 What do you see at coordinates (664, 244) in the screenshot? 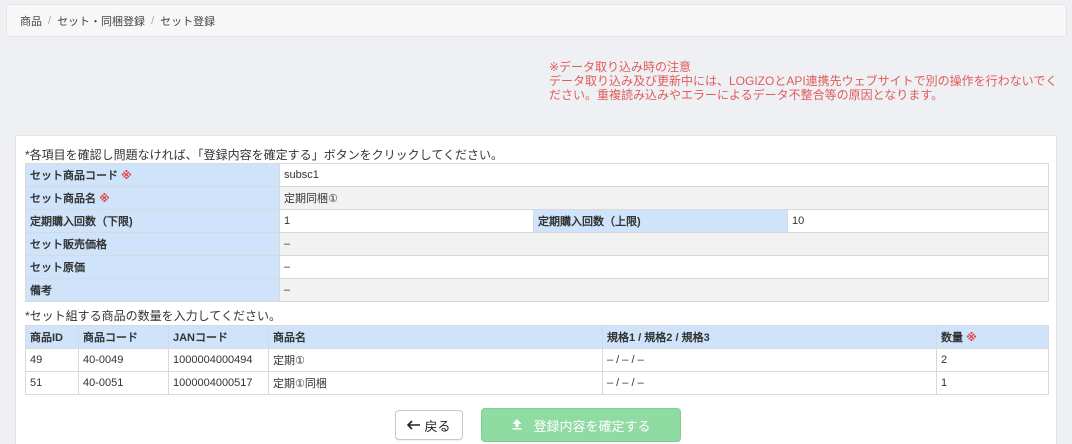
I see `set-price-value: –` at bounding box center [664, 244].